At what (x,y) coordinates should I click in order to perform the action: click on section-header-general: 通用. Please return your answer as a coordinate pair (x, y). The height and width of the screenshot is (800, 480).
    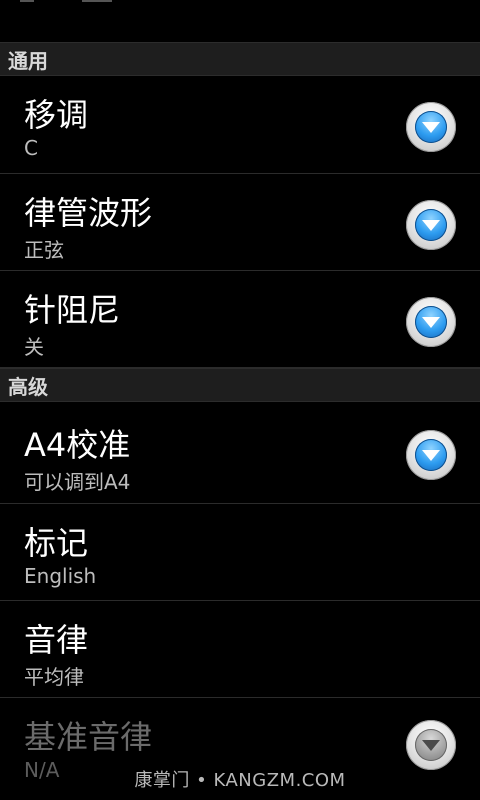
    Looking at the image, I should click on (240, 59).